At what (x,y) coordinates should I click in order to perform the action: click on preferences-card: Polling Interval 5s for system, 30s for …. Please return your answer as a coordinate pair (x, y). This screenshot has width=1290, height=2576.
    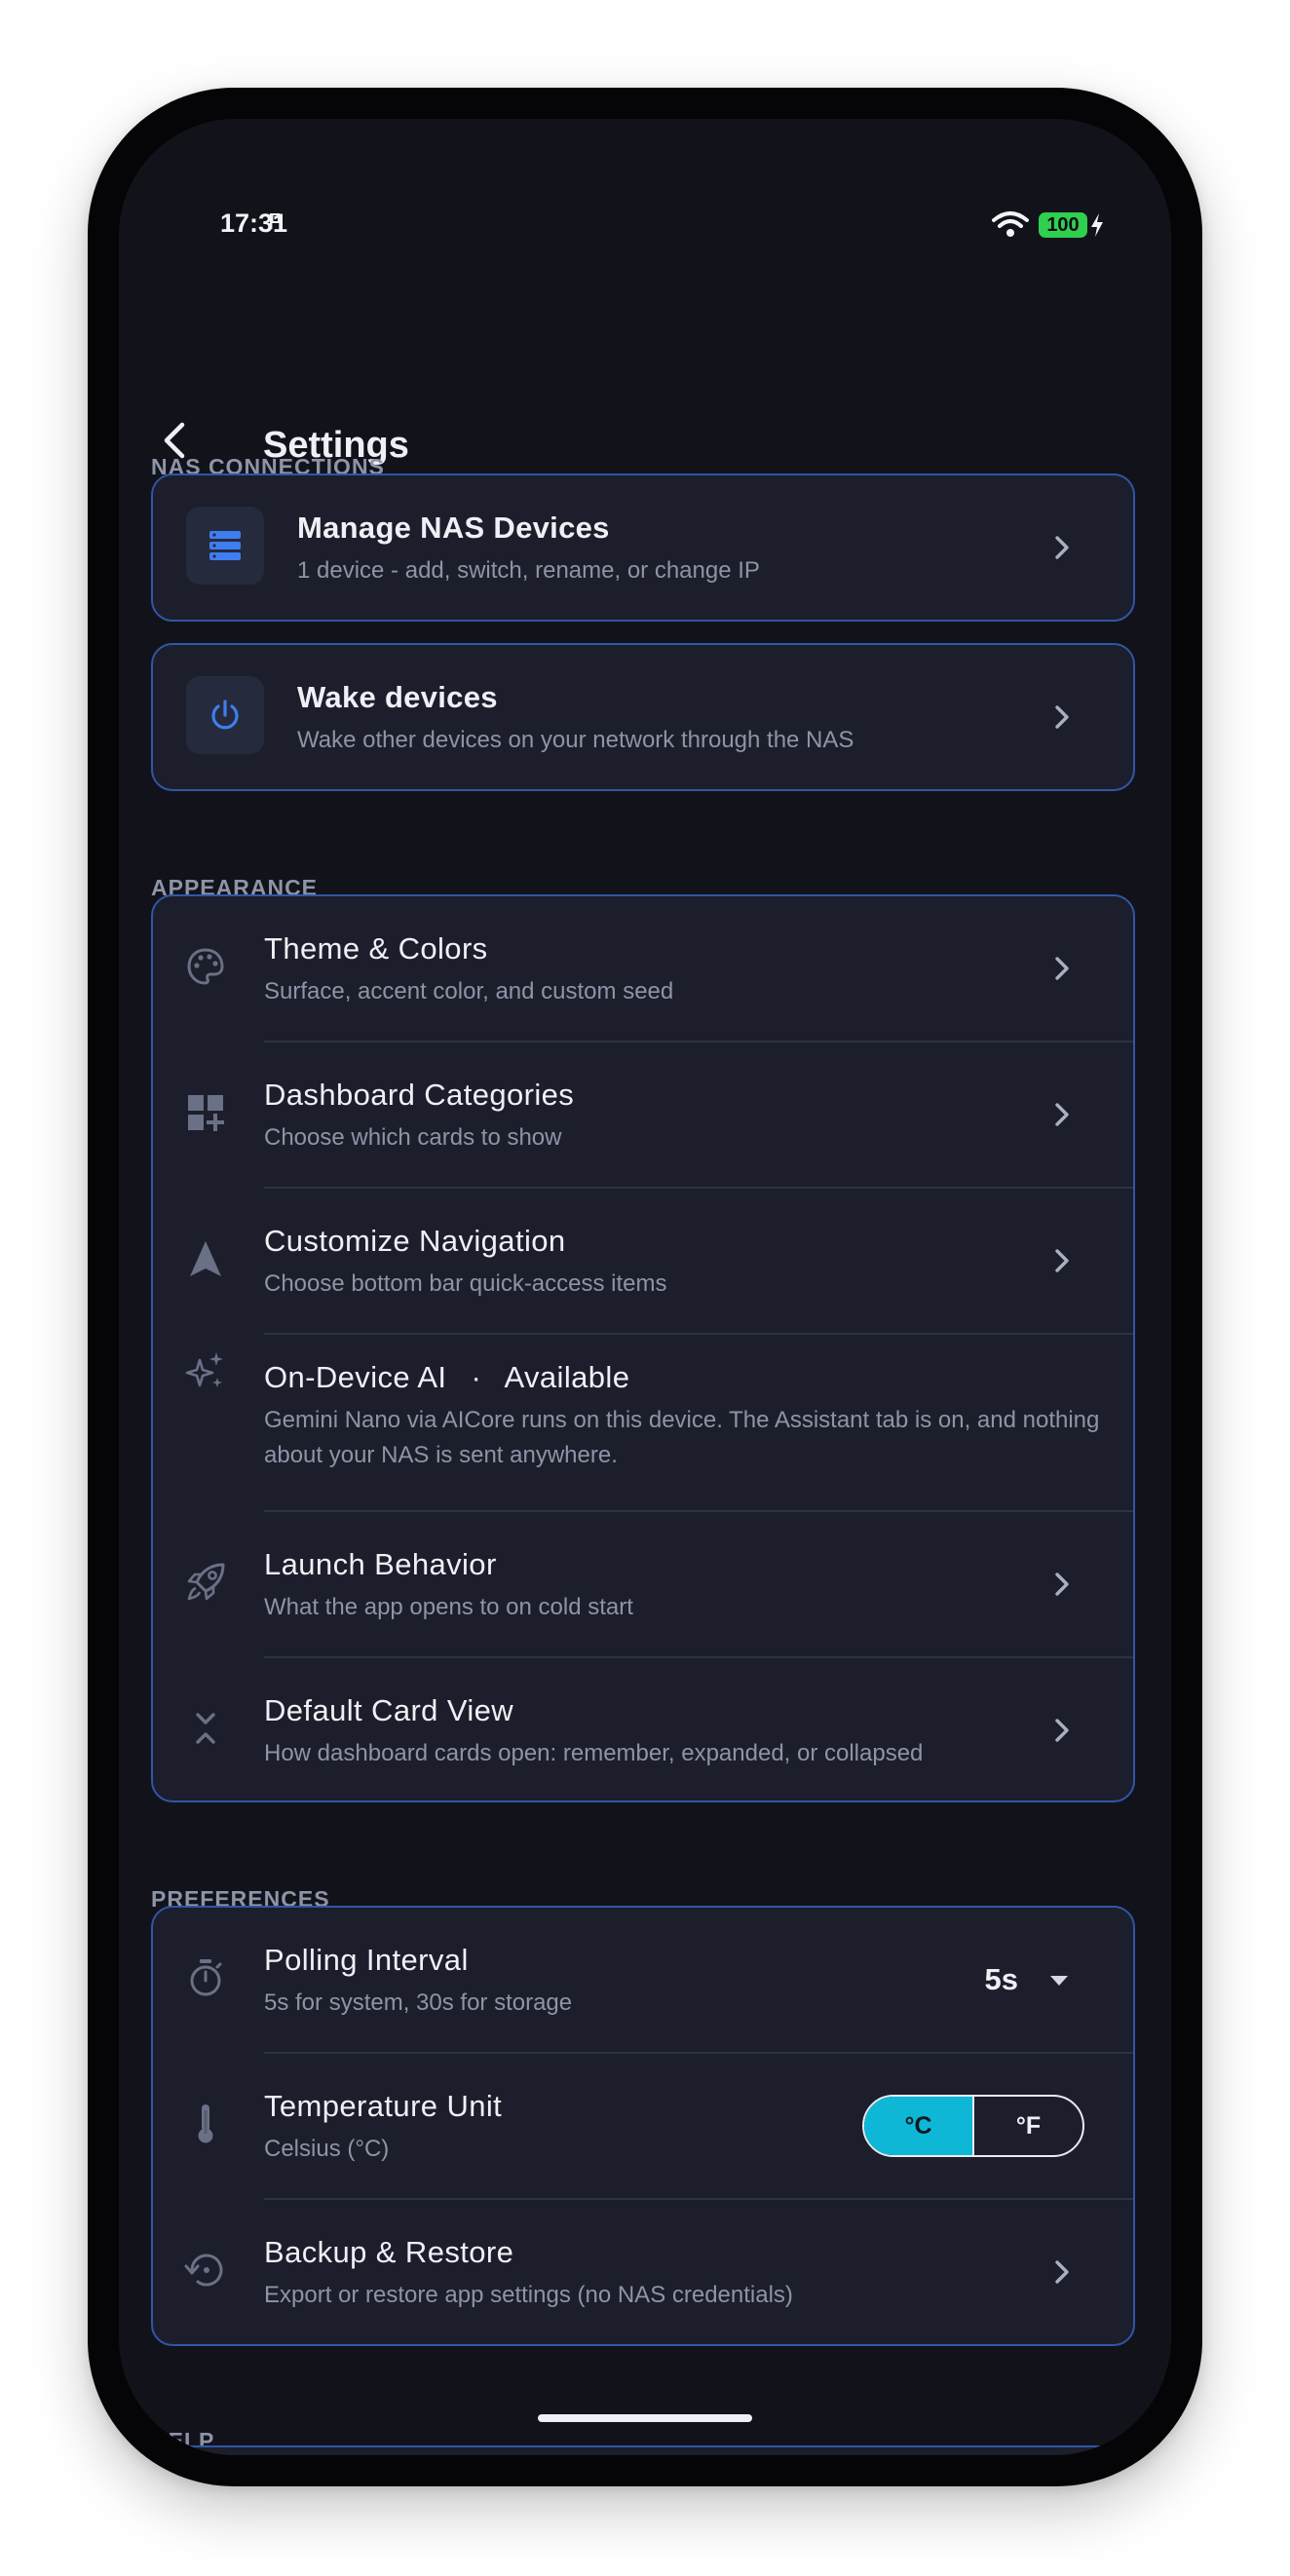
    Looking at the image, I should click on (643, 2126).